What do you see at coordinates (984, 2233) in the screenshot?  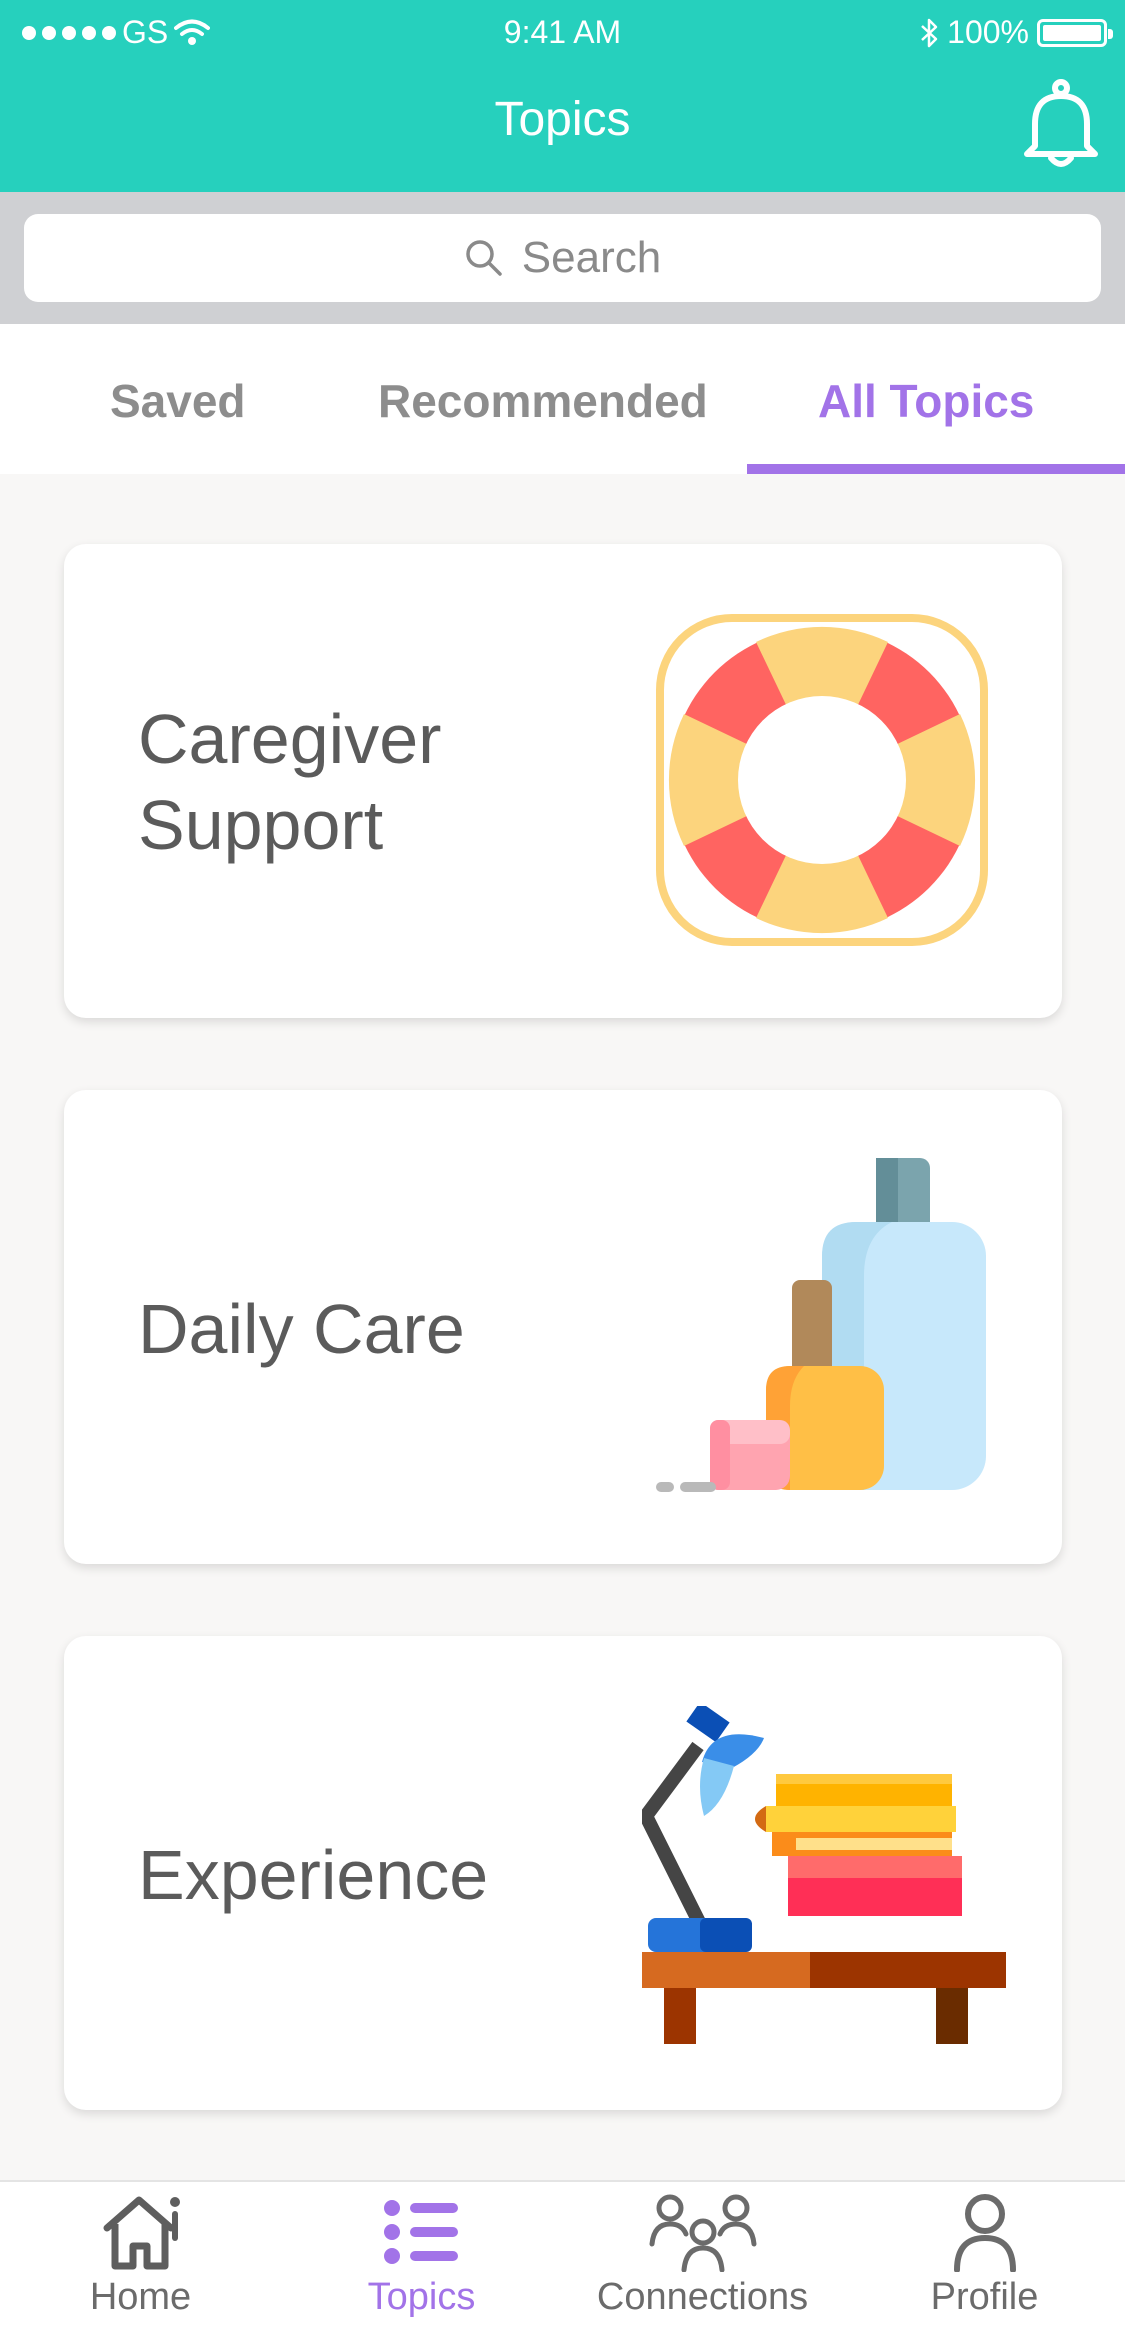 I see `person-icon` at bounding box center [984, 2233].